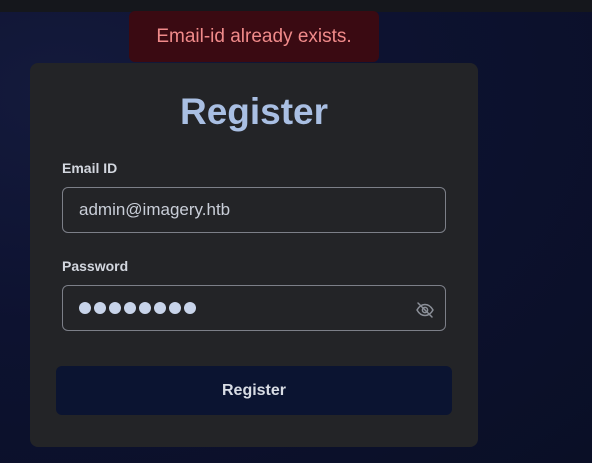 This screenshot has width=592, height=463. What do you see at coordinates (137, 308) in the screenshot?
I see `password-mask` at bounding box center [137, 308].